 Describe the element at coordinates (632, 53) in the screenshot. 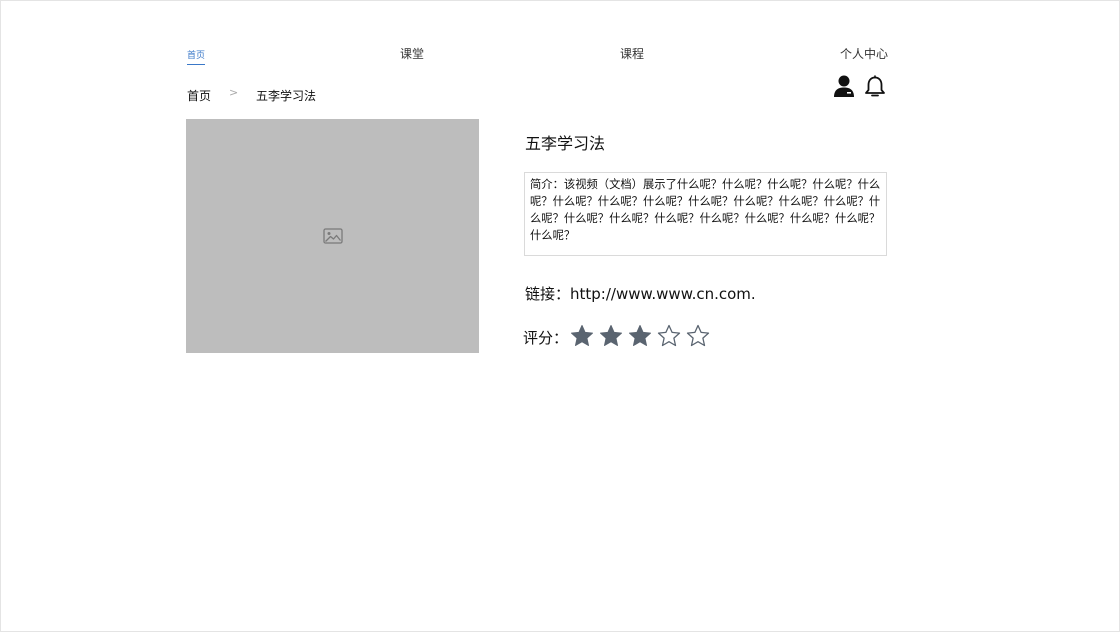

I see `nav-kecheng: 课程` at that location.